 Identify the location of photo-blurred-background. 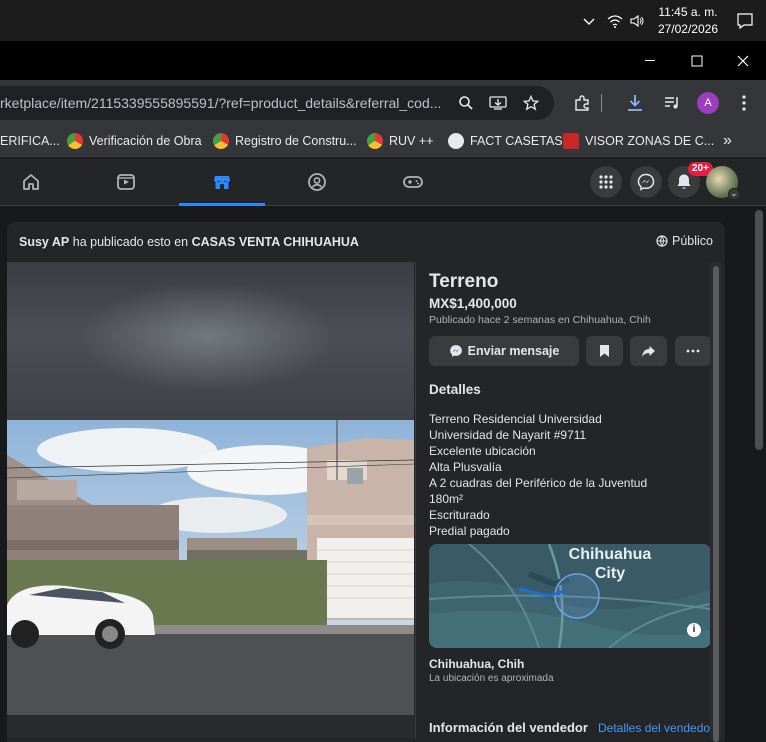
(210, 341).